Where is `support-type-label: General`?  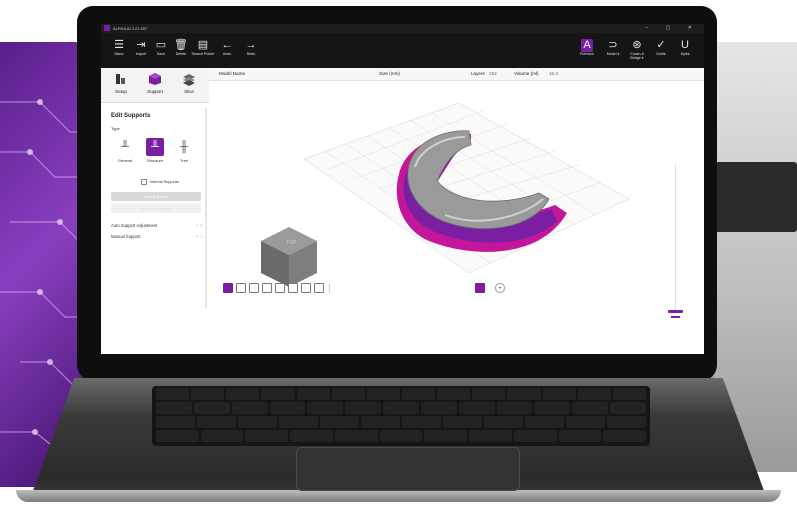 support-type-label: General is located at coordinates (125, 160).